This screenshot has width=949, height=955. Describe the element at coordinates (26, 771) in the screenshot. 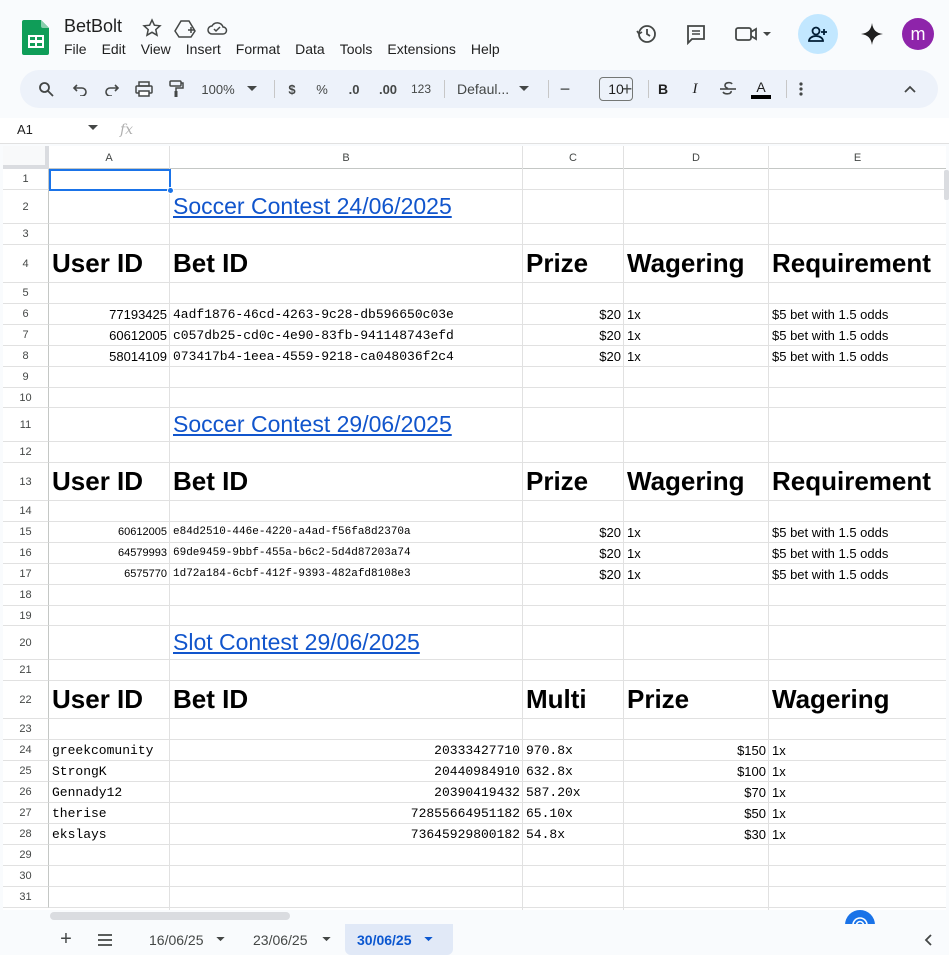

I see `row-header: 25` at that location.